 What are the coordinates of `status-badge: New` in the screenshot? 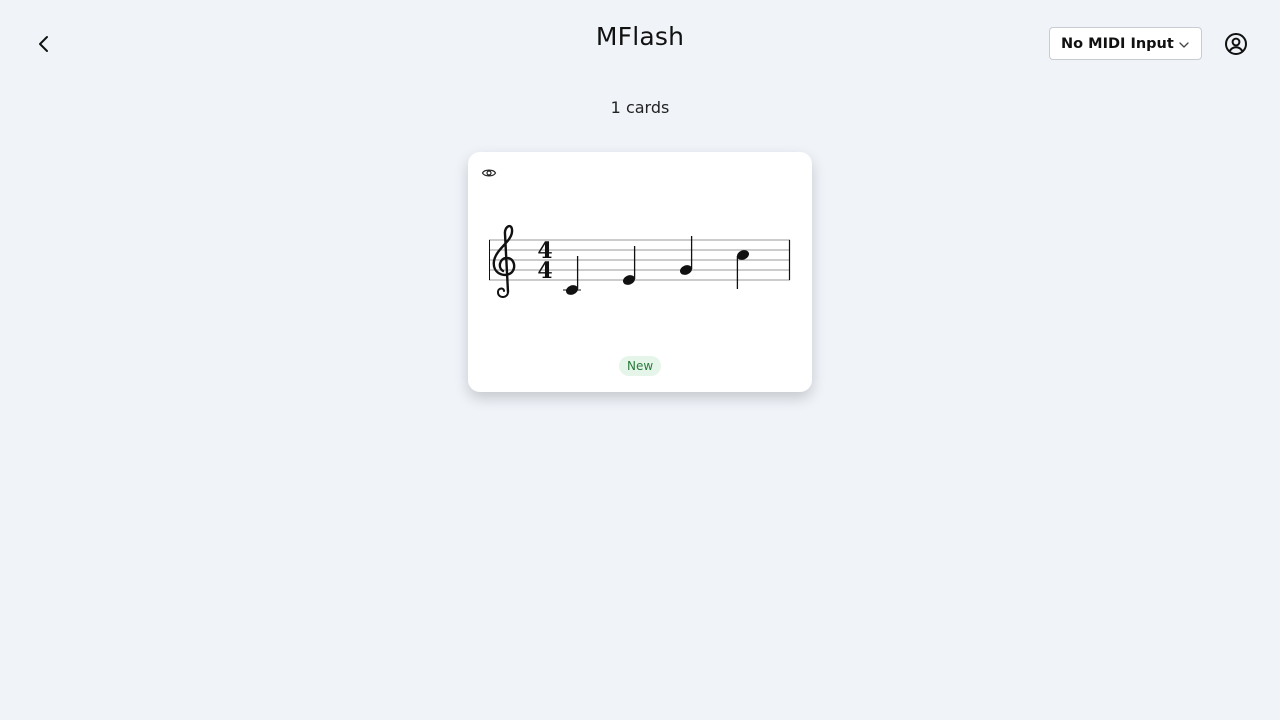 It's located at (640, 366).